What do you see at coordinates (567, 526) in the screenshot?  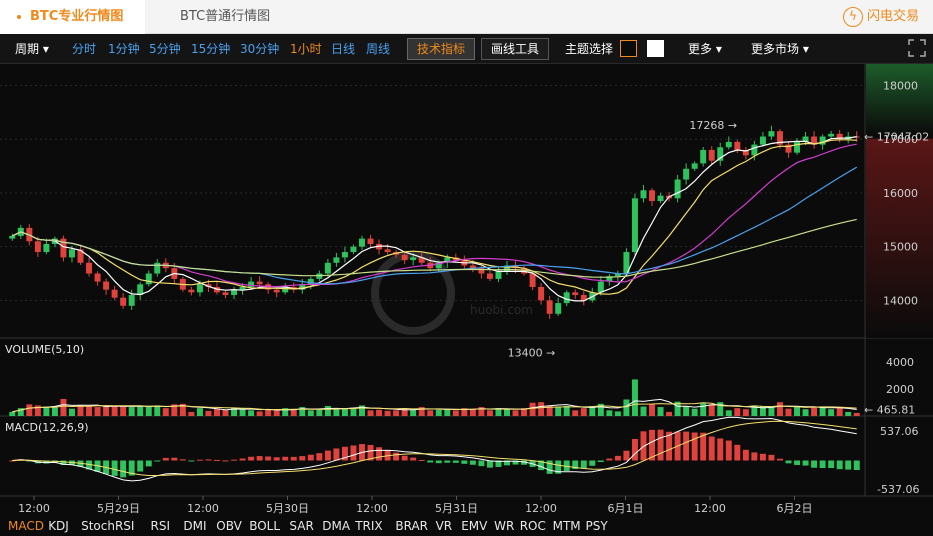 I see `indicator-mtm: MTM` at bounding box center [567, 526].